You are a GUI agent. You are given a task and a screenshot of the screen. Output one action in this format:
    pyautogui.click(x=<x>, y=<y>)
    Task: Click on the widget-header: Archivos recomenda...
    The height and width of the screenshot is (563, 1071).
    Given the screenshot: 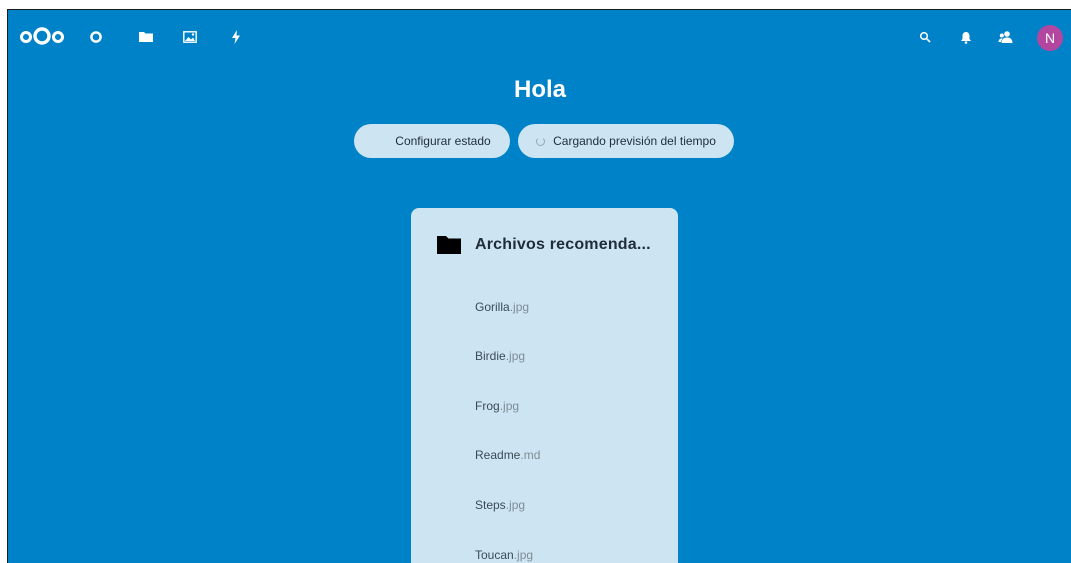 What is the action you would take?
    pyautogui.click(x=544, y=245)
    